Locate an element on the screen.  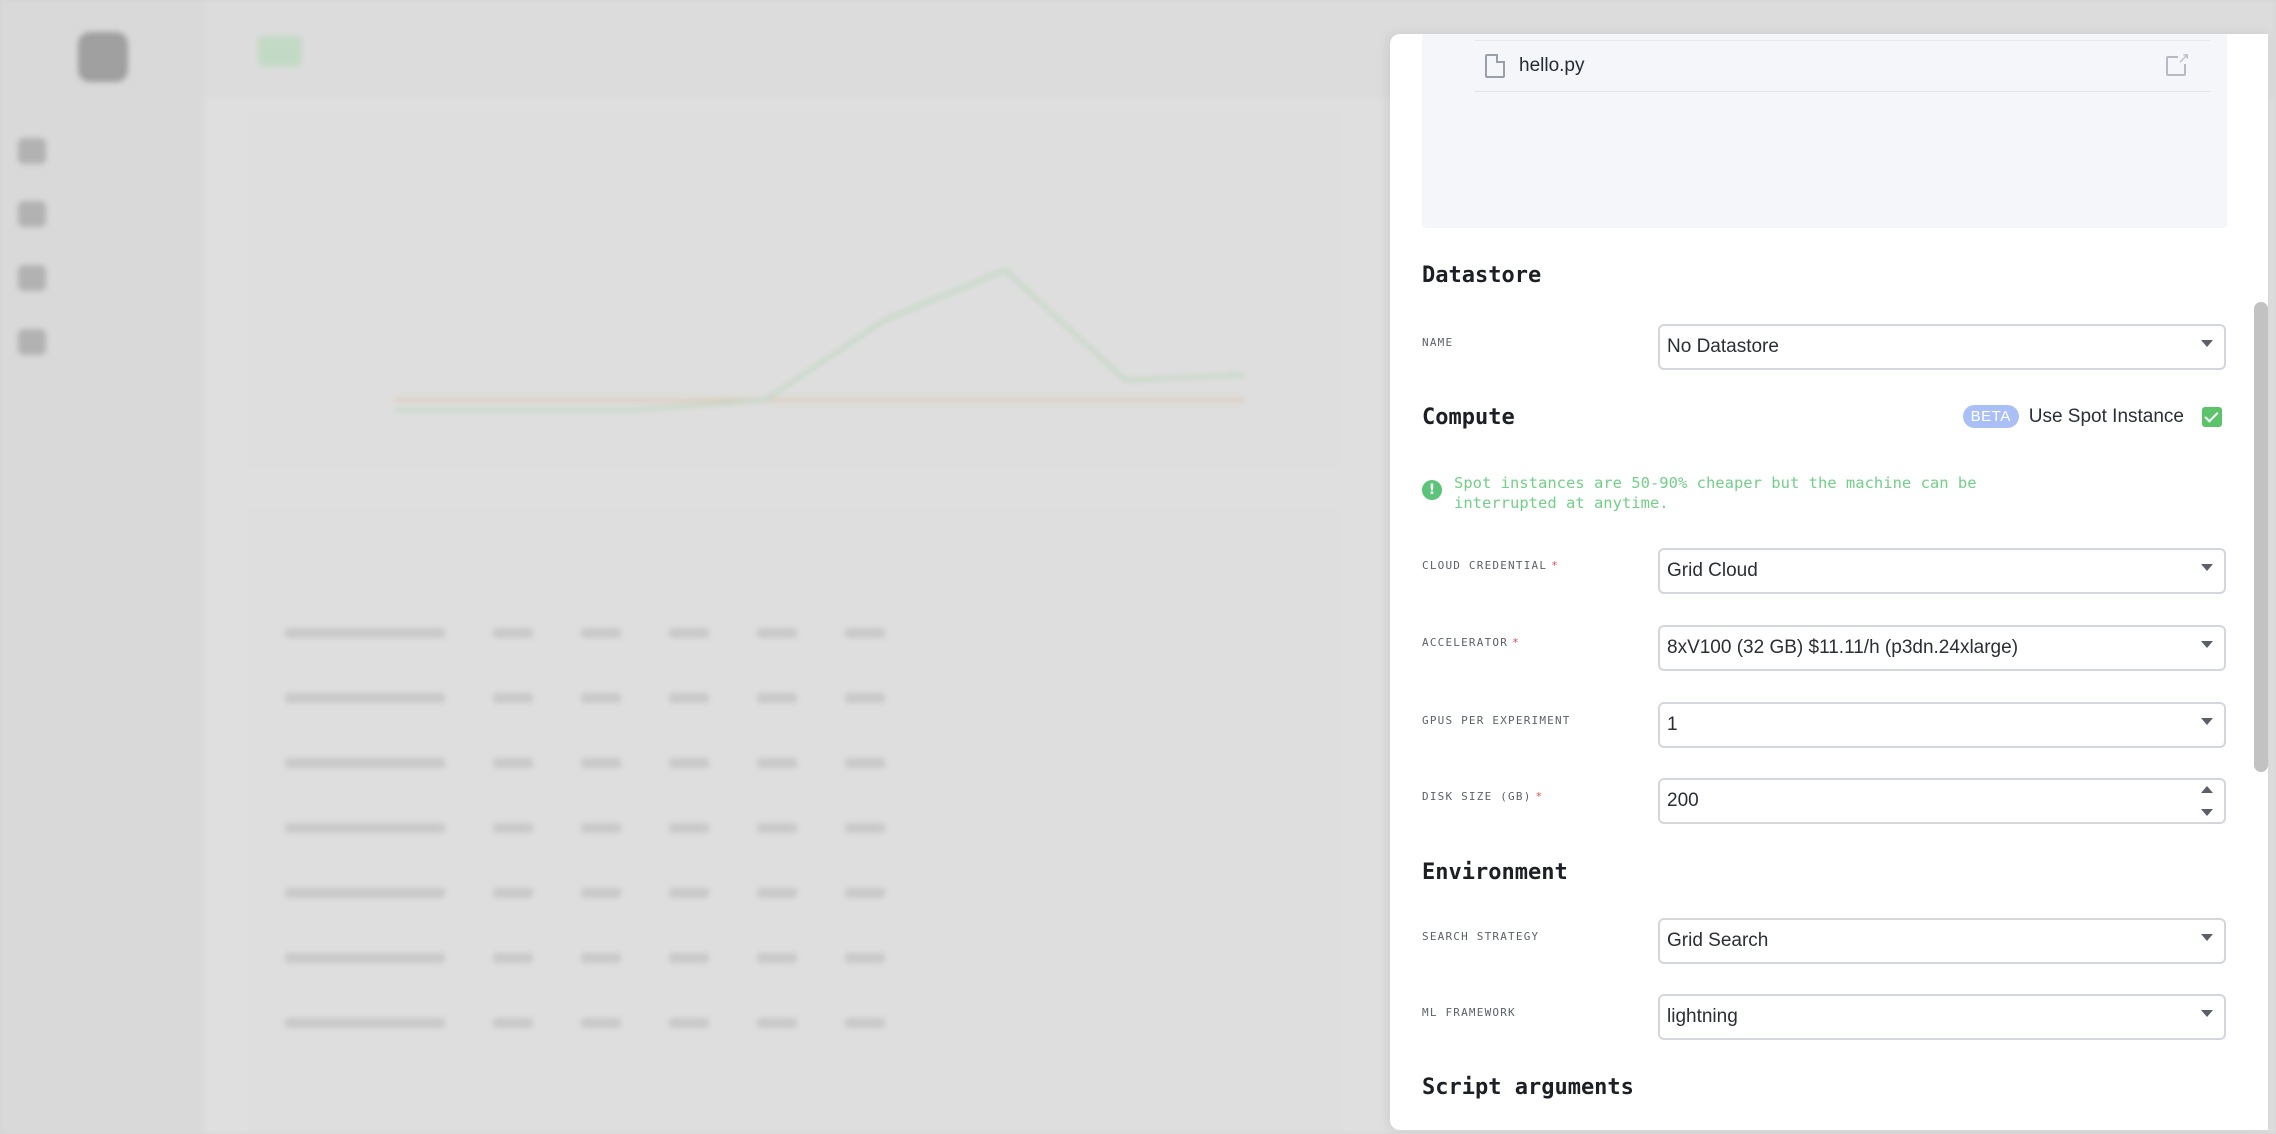
spot-instance-toggle: BETA Use Spot Instance is located at coordinates (2092, 416).